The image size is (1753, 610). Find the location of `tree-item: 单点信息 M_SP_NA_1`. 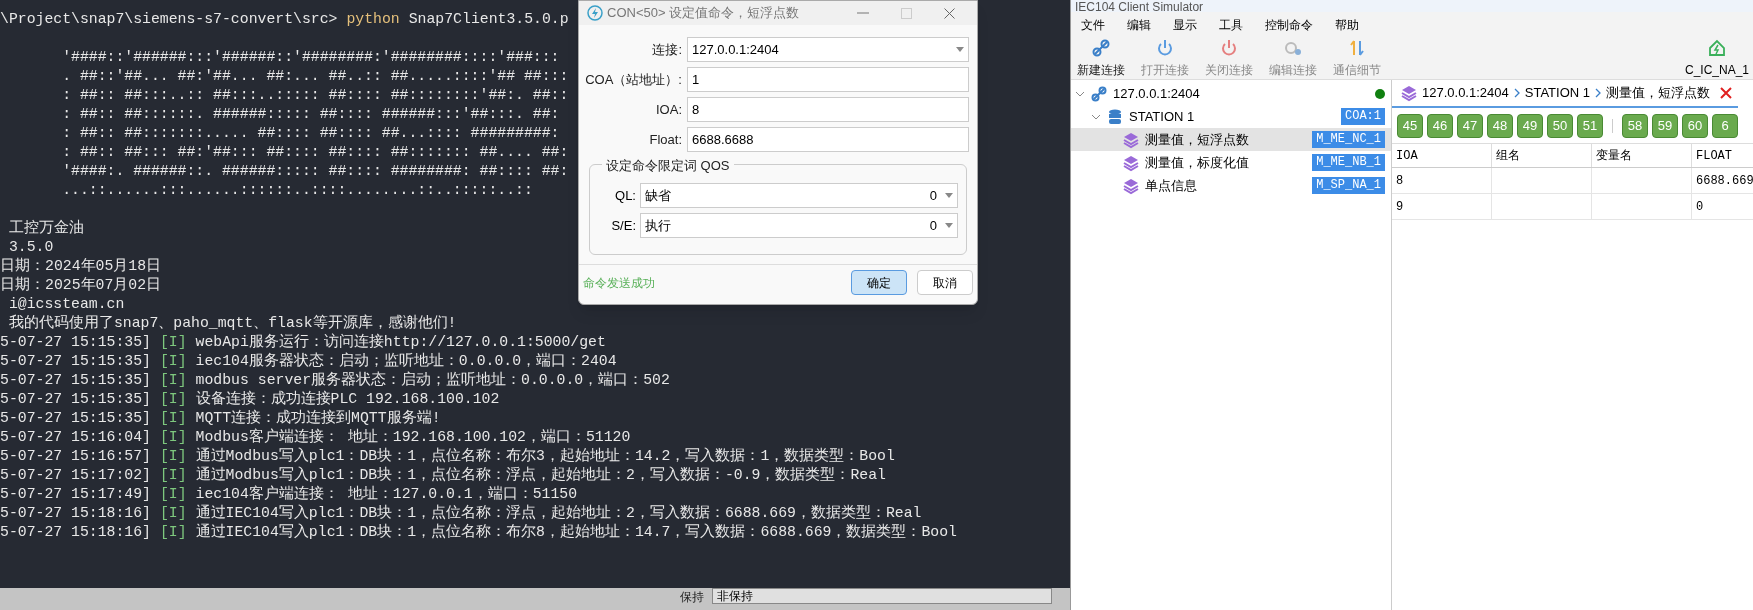

tree-item: 单点信息 M_SP_NA_1 is located at coordinates (1231, 185).